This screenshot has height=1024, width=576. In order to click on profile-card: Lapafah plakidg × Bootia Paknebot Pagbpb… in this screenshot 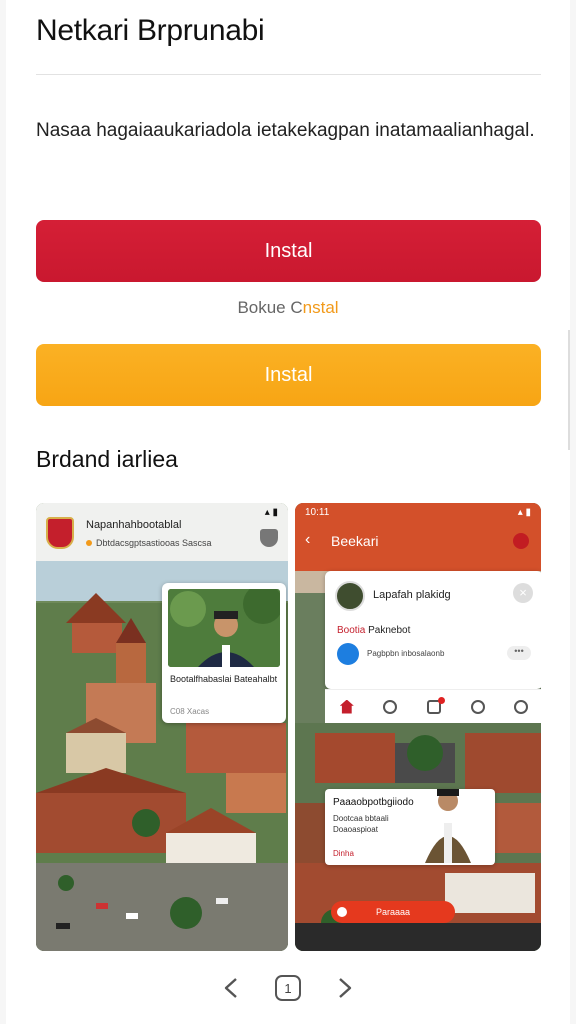, I will do `click(433, 630)`.